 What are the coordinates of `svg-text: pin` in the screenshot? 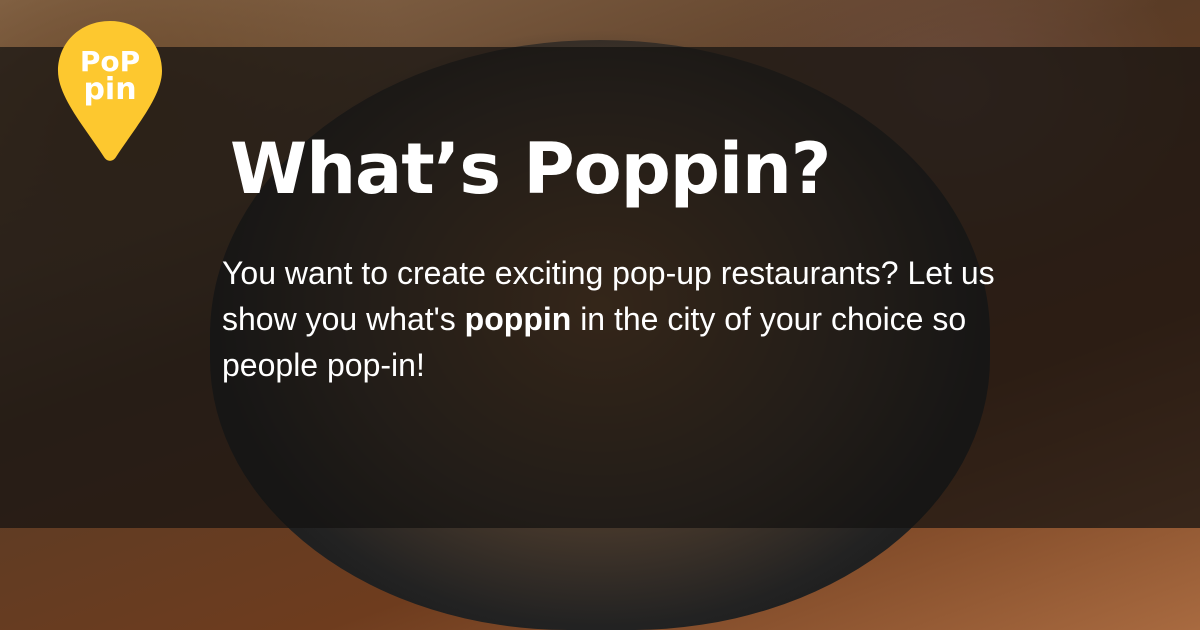 It's located at (109, 89).